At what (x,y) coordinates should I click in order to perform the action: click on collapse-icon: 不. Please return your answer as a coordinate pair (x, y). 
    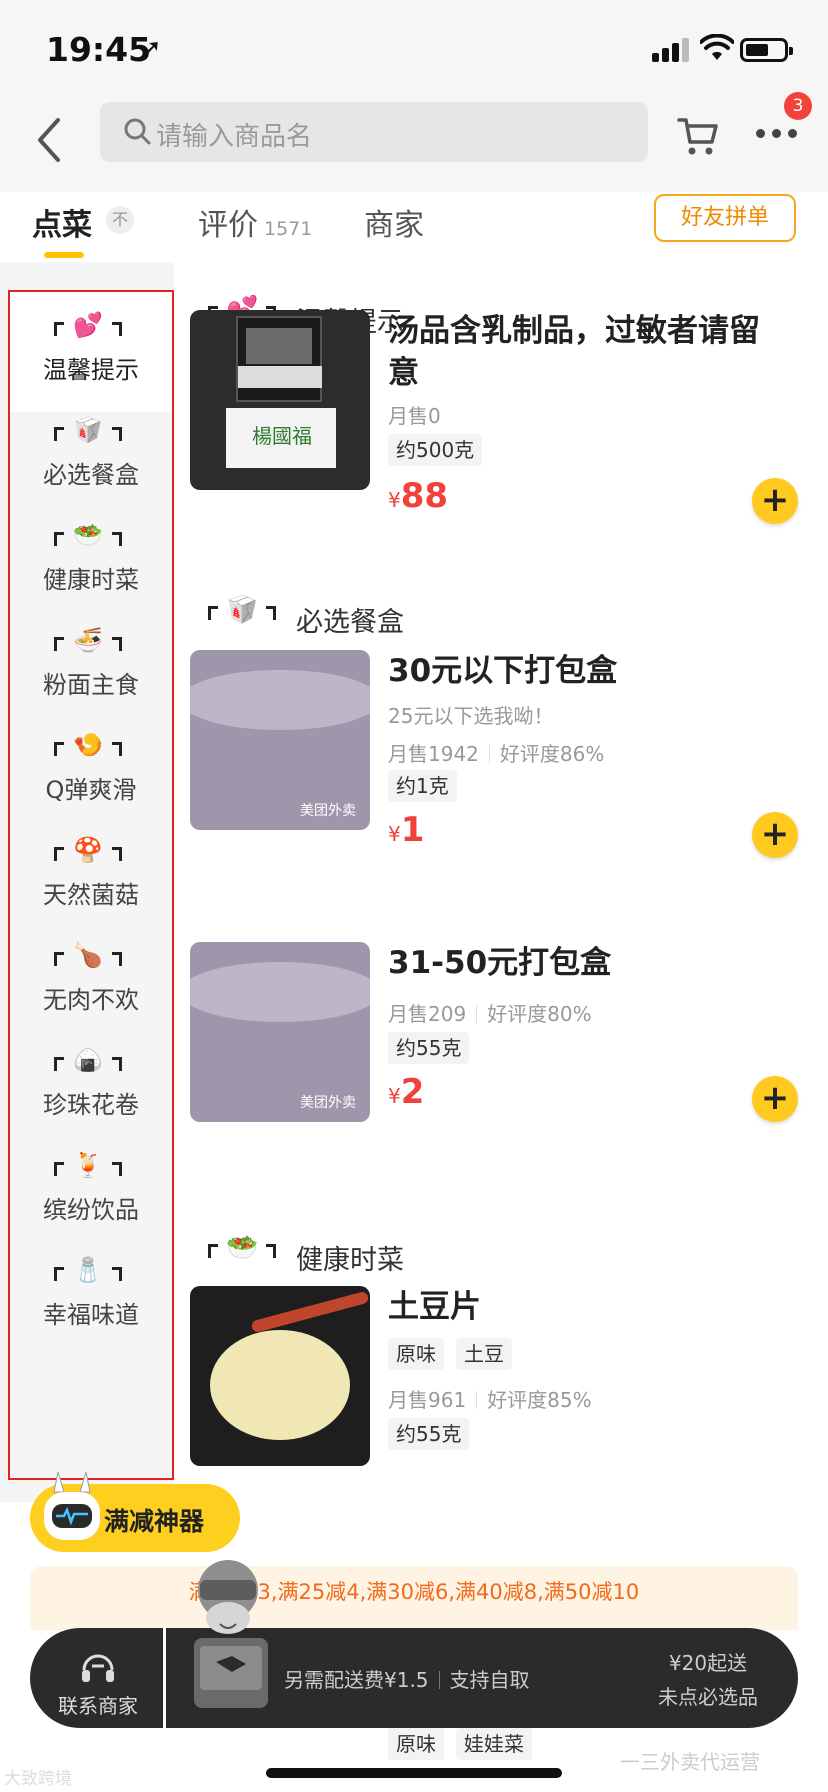
    Looking at the image, I should click on (120, 220).